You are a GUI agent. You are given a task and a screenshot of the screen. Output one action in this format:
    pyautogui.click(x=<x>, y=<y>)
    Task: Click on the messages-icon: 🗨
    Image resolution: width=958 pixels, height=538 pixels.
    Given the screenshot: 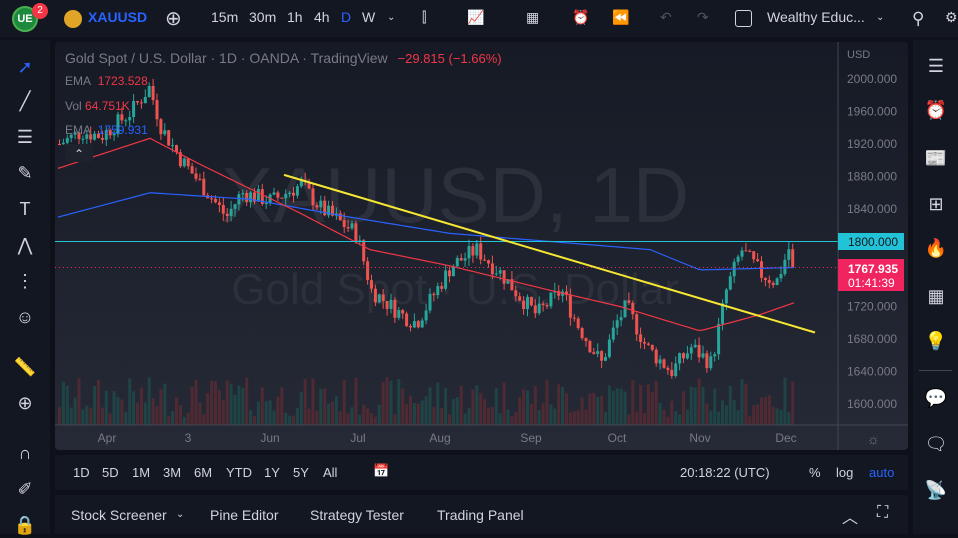 What is the action you would take?
    pyautogui.click(x=936, y=444)
    